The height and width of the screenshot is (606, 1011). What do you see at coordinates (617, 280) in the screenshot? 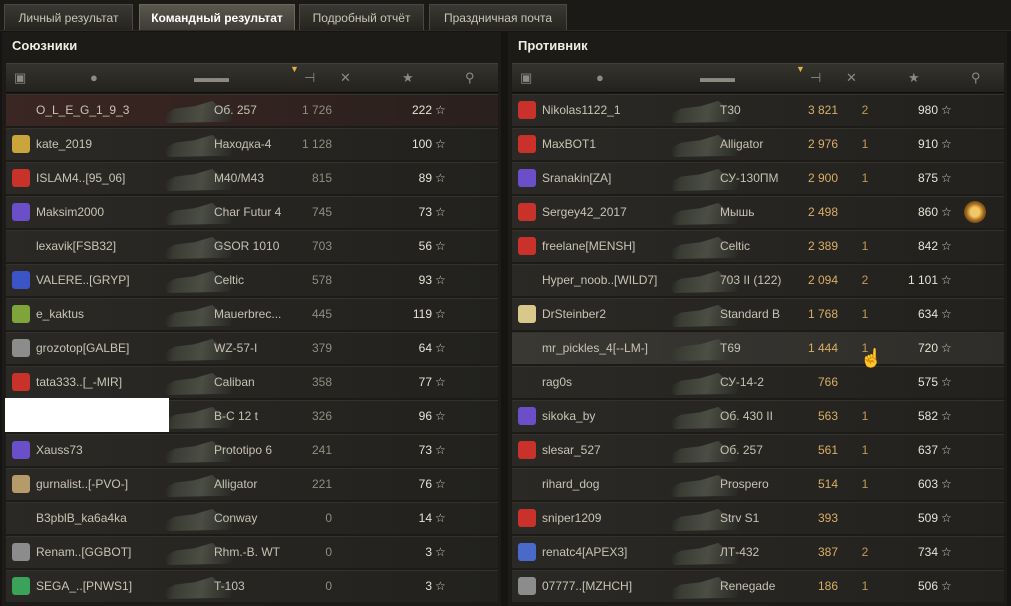
I see `player-name: Hyper_noob..[WILD7]` at bounding box center [617, 280].